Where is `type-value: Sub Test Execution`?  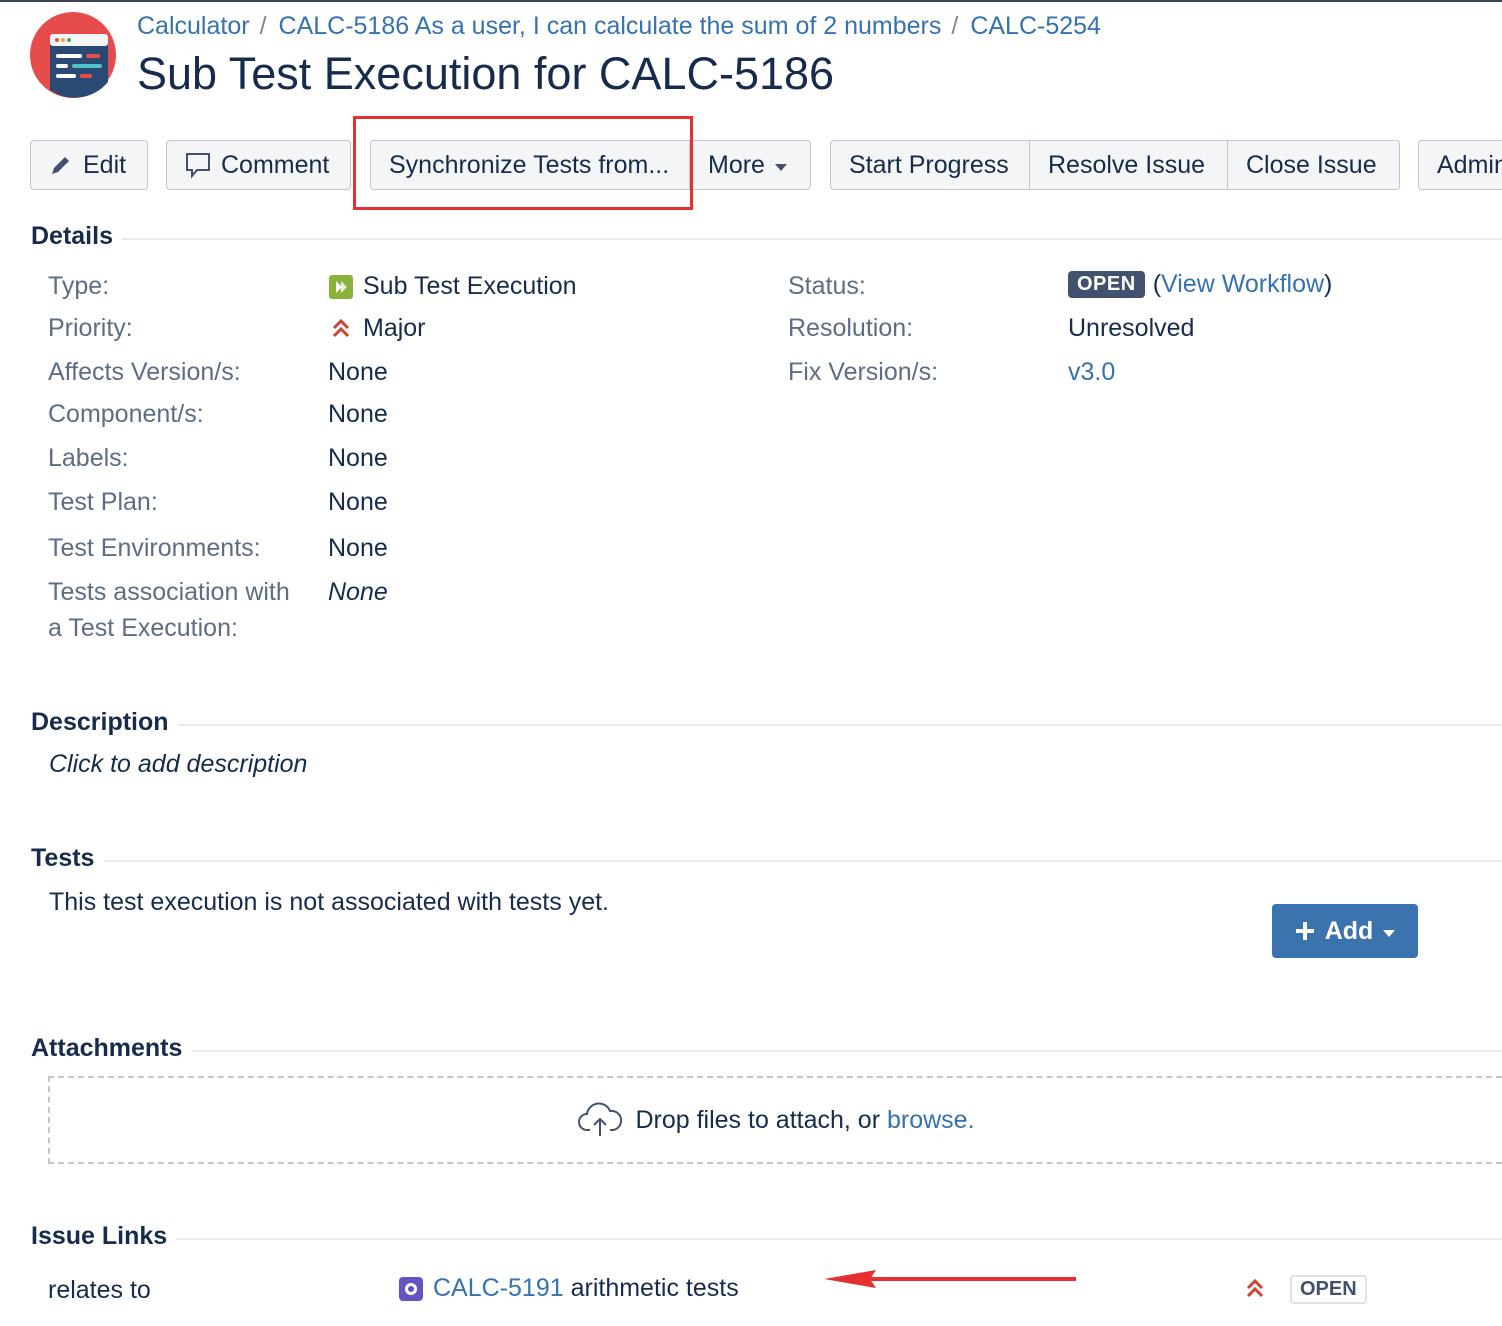 type-value: Sub Test Execution is located at coordinates (452, 286).